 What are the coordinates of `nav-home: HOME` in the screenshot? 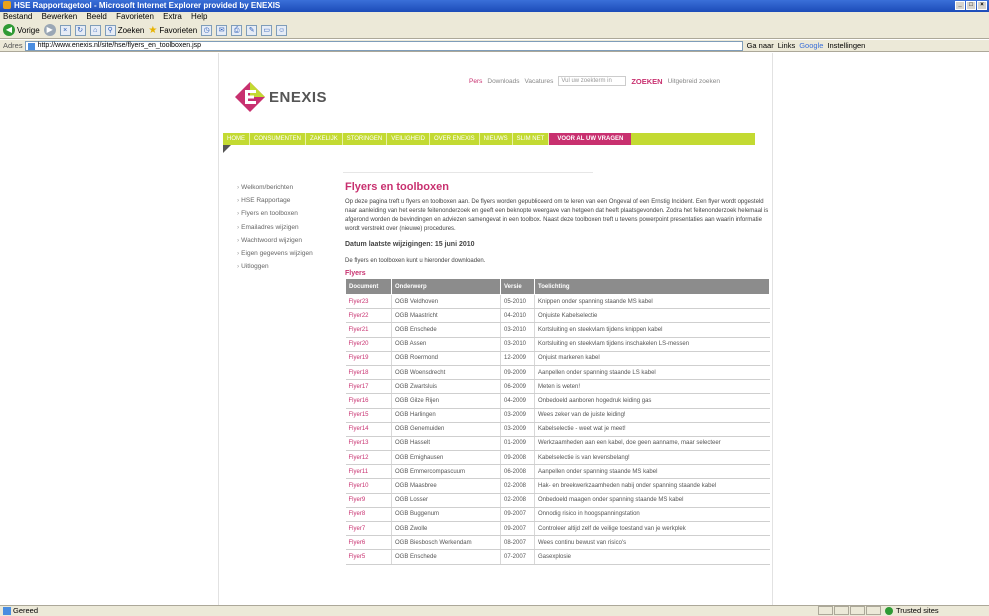 It's located at (236, 139).